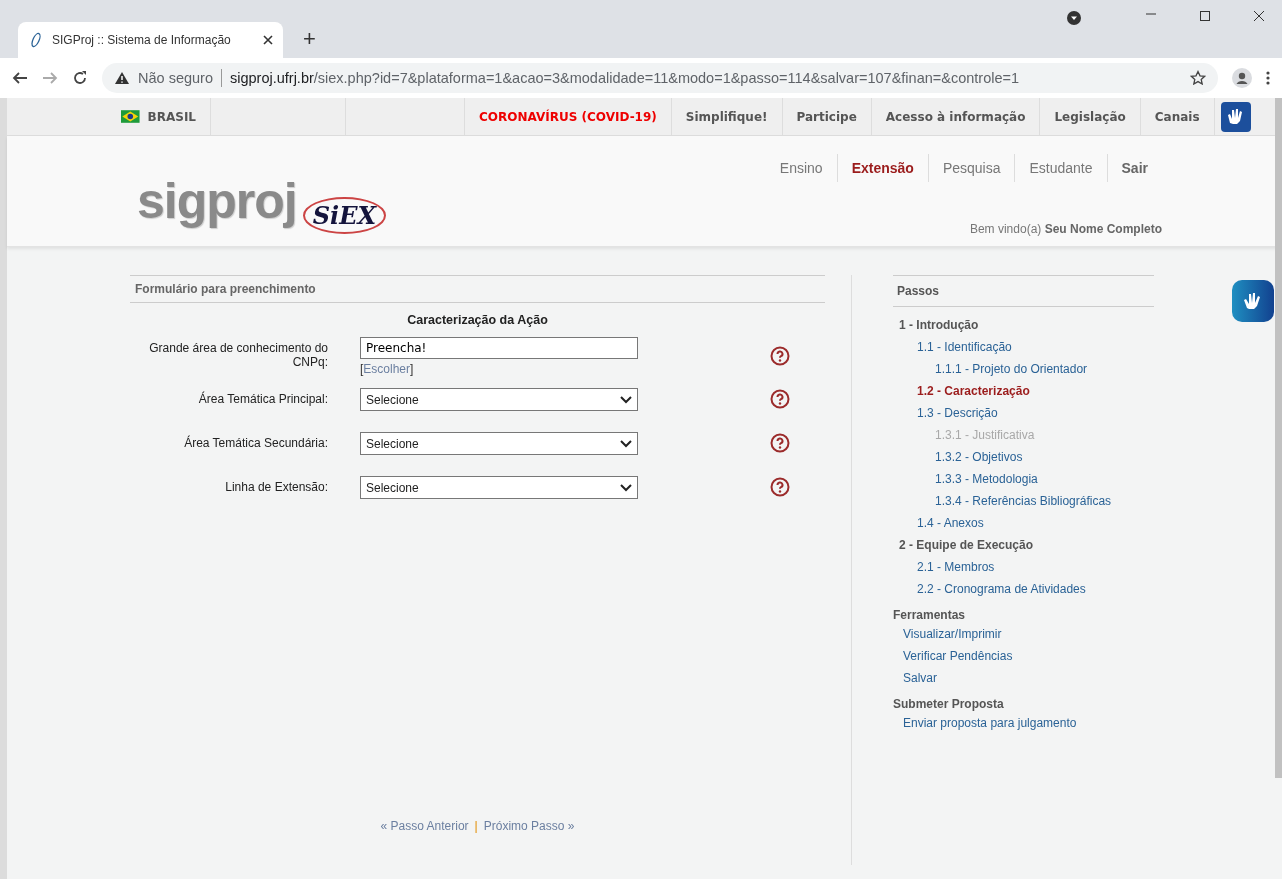  Describe the element at coordinates (175, 78) in the screenshot. I see `security-label: Não seguro` at that location.